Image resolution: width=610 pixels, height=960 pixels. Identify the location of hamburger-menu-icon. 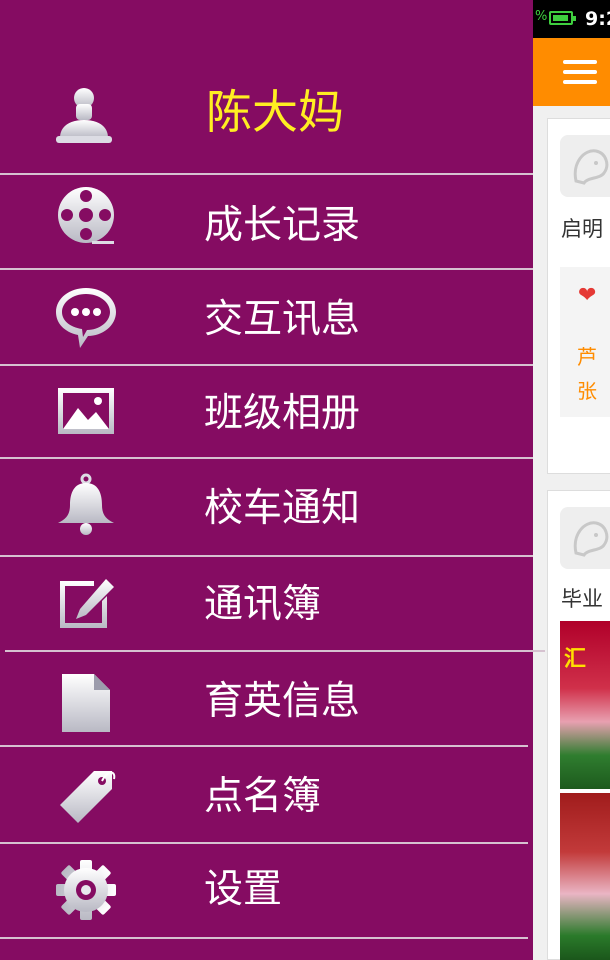
(580, 72).